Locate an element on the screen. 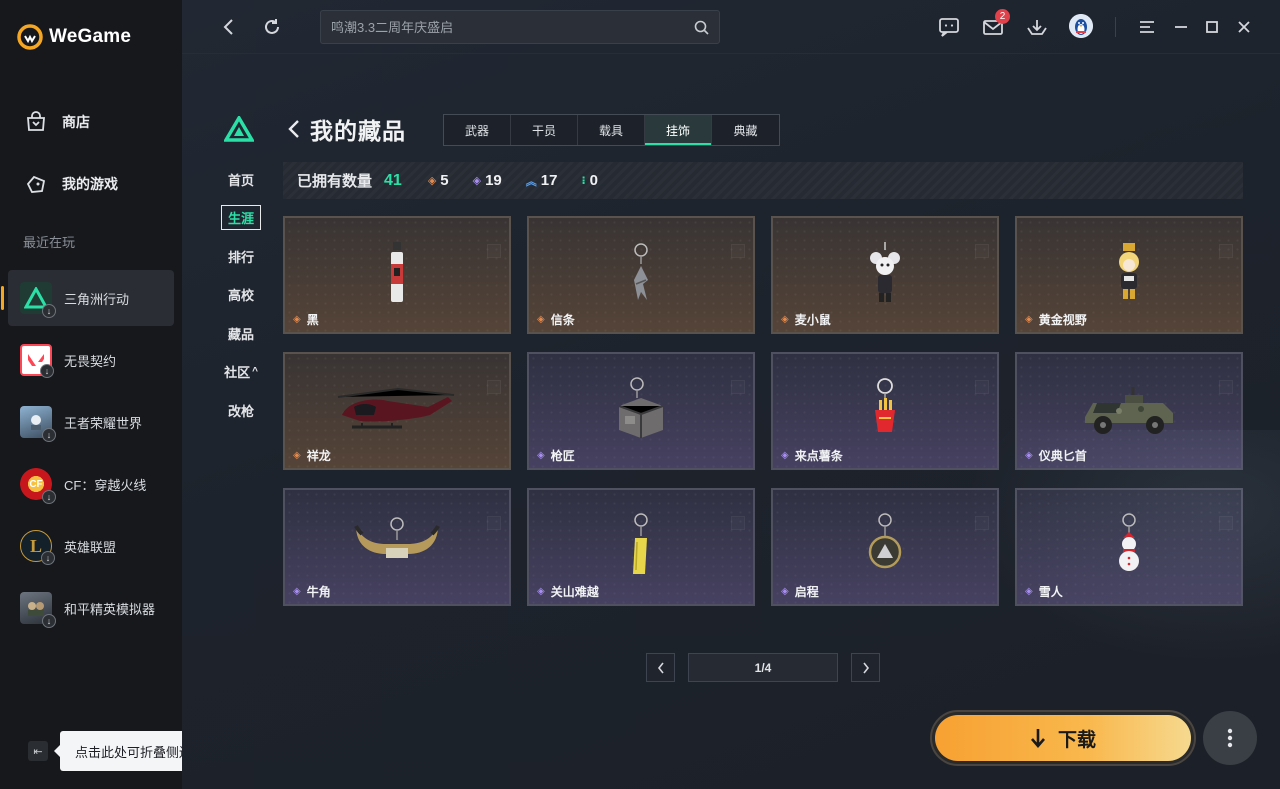 The width and height of the screenshot is (1280, 789). subnav-label: 社区 is located at coordinates (237, 373).